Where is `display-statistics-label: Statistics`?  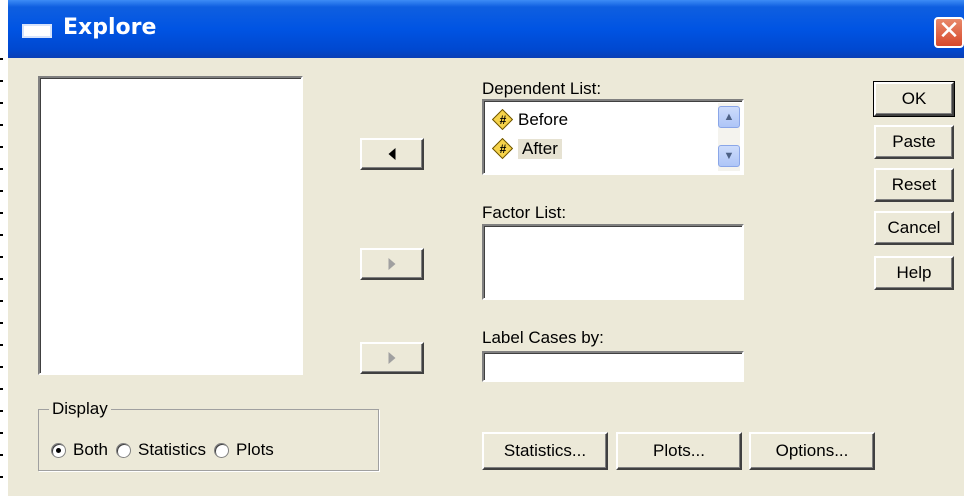 display-statistics-label: Statistics is located at coordinates (172, 450).